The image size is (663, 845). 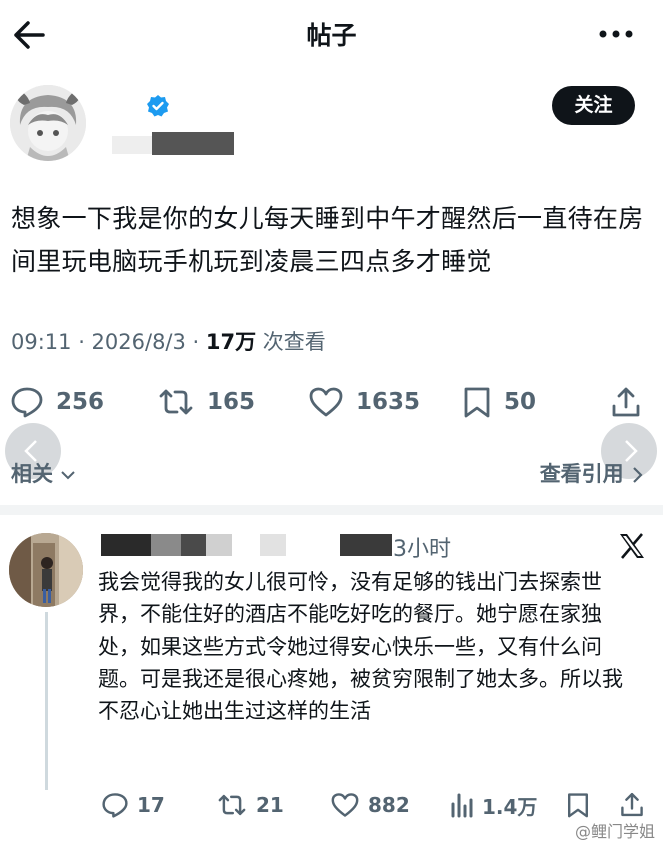 I want to click on retweet-stat: 165, so click(x=206, y=402).